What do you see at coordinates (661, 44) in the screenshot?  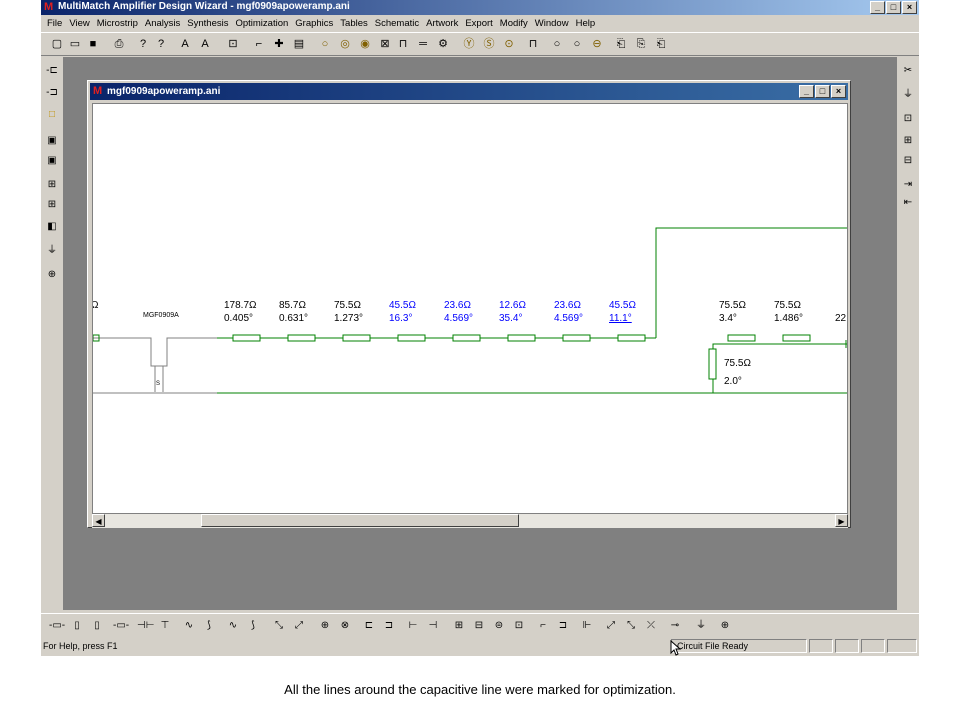 I see `artwork-icon: ⎗` at bounding box center [661, 44].